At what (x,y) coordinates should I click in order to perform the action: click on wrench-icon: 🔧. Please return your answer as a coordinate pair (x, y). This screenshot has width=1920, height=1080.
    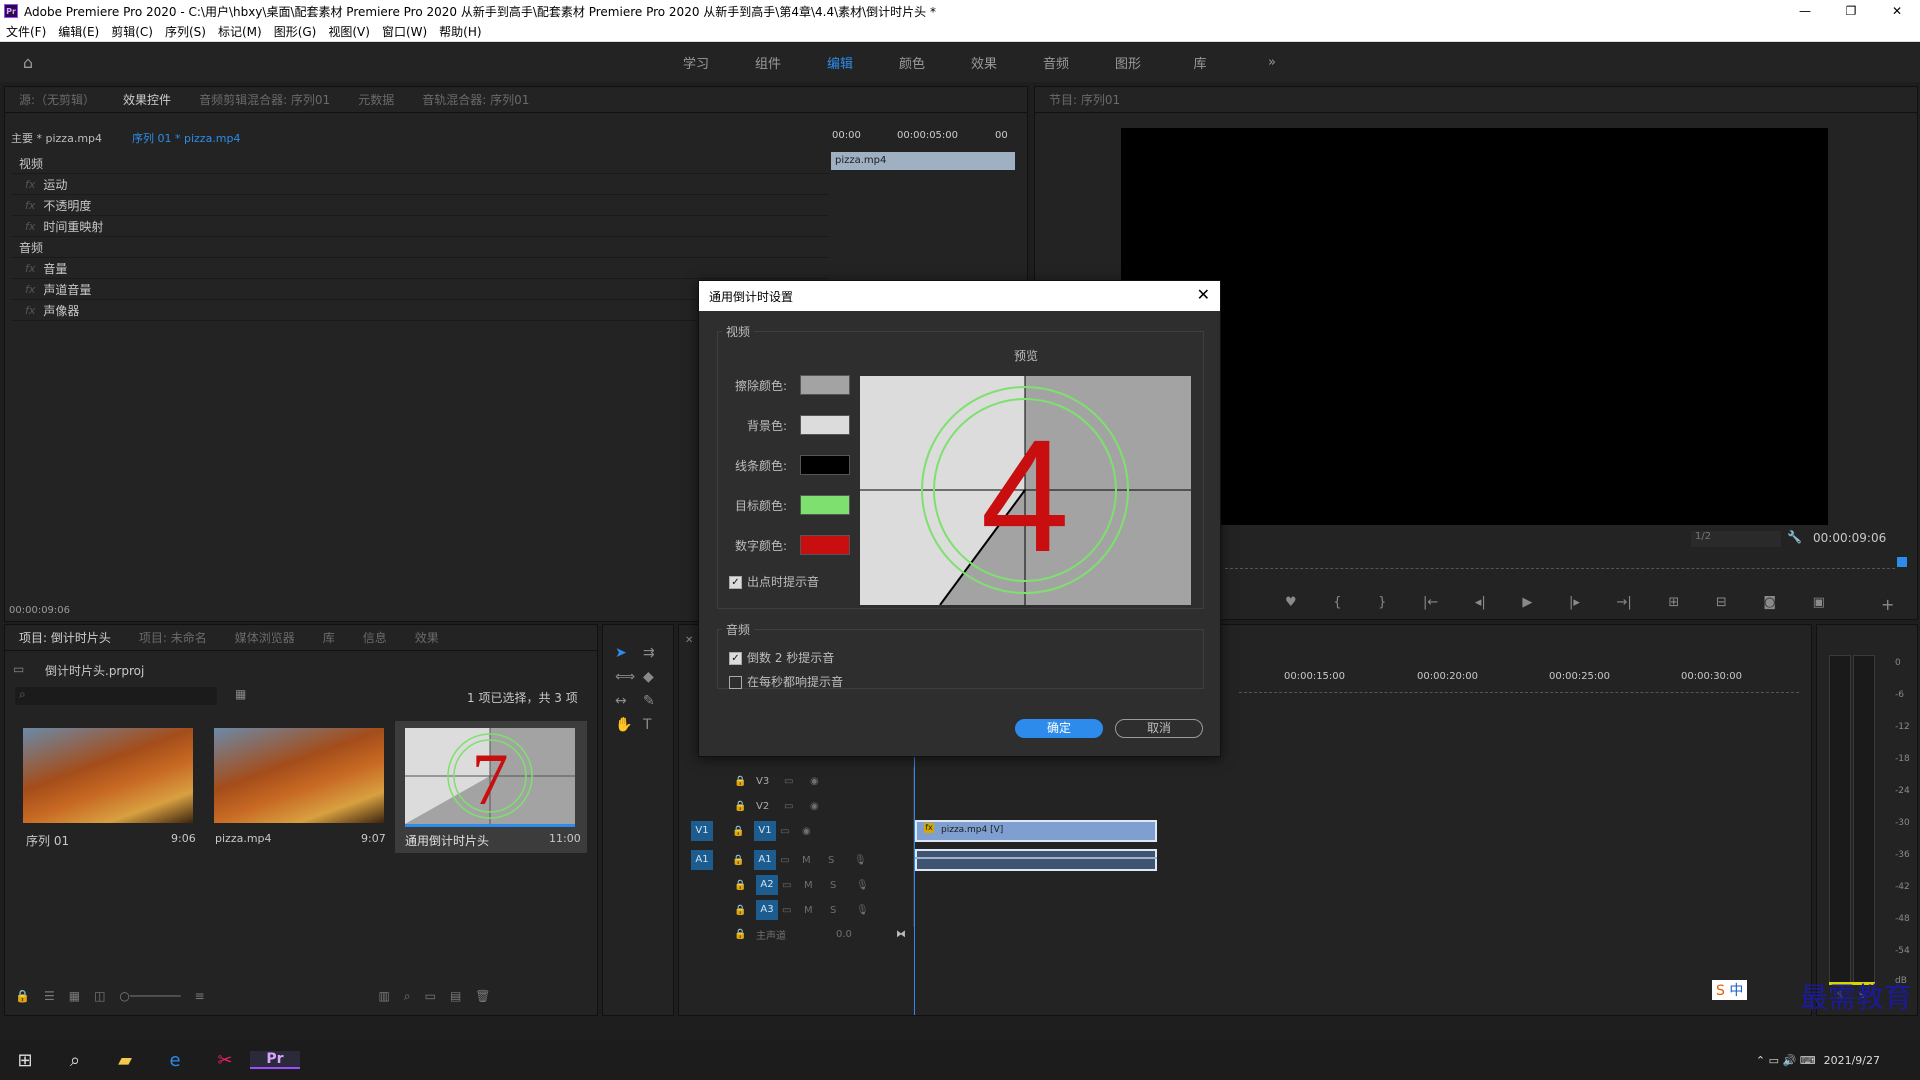
    Looking at the image, I should click on (1794, 537).